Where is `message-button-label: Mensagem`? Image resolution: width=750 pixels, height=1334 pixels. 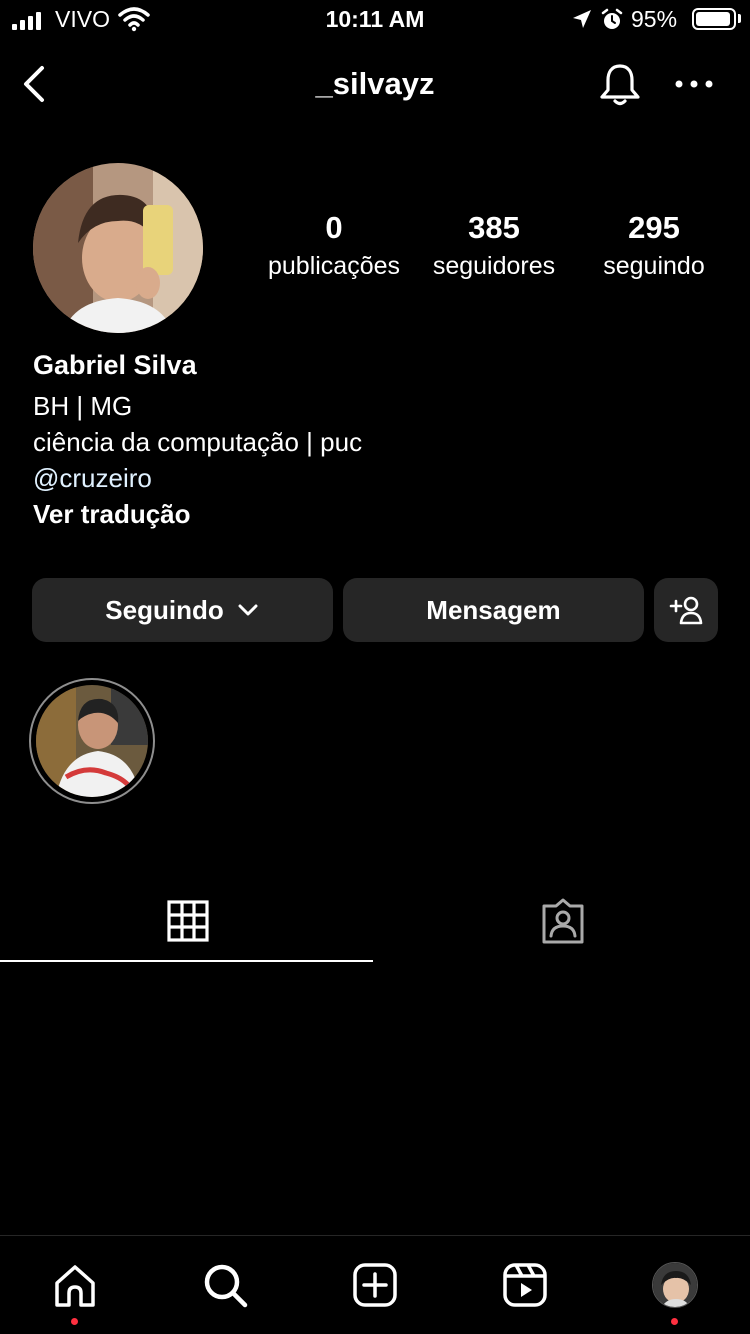 message-button-label: Mensagem is located at coordinates (493, 609).